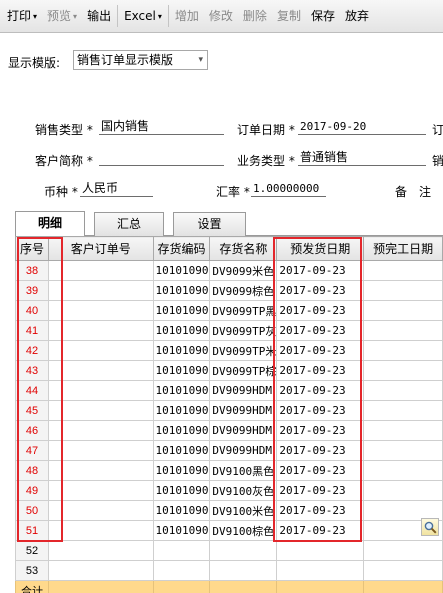 This screenshot has width=443, height=593. I want to click on toolbar-button-0: 打印 ▾, so click(22, 16).